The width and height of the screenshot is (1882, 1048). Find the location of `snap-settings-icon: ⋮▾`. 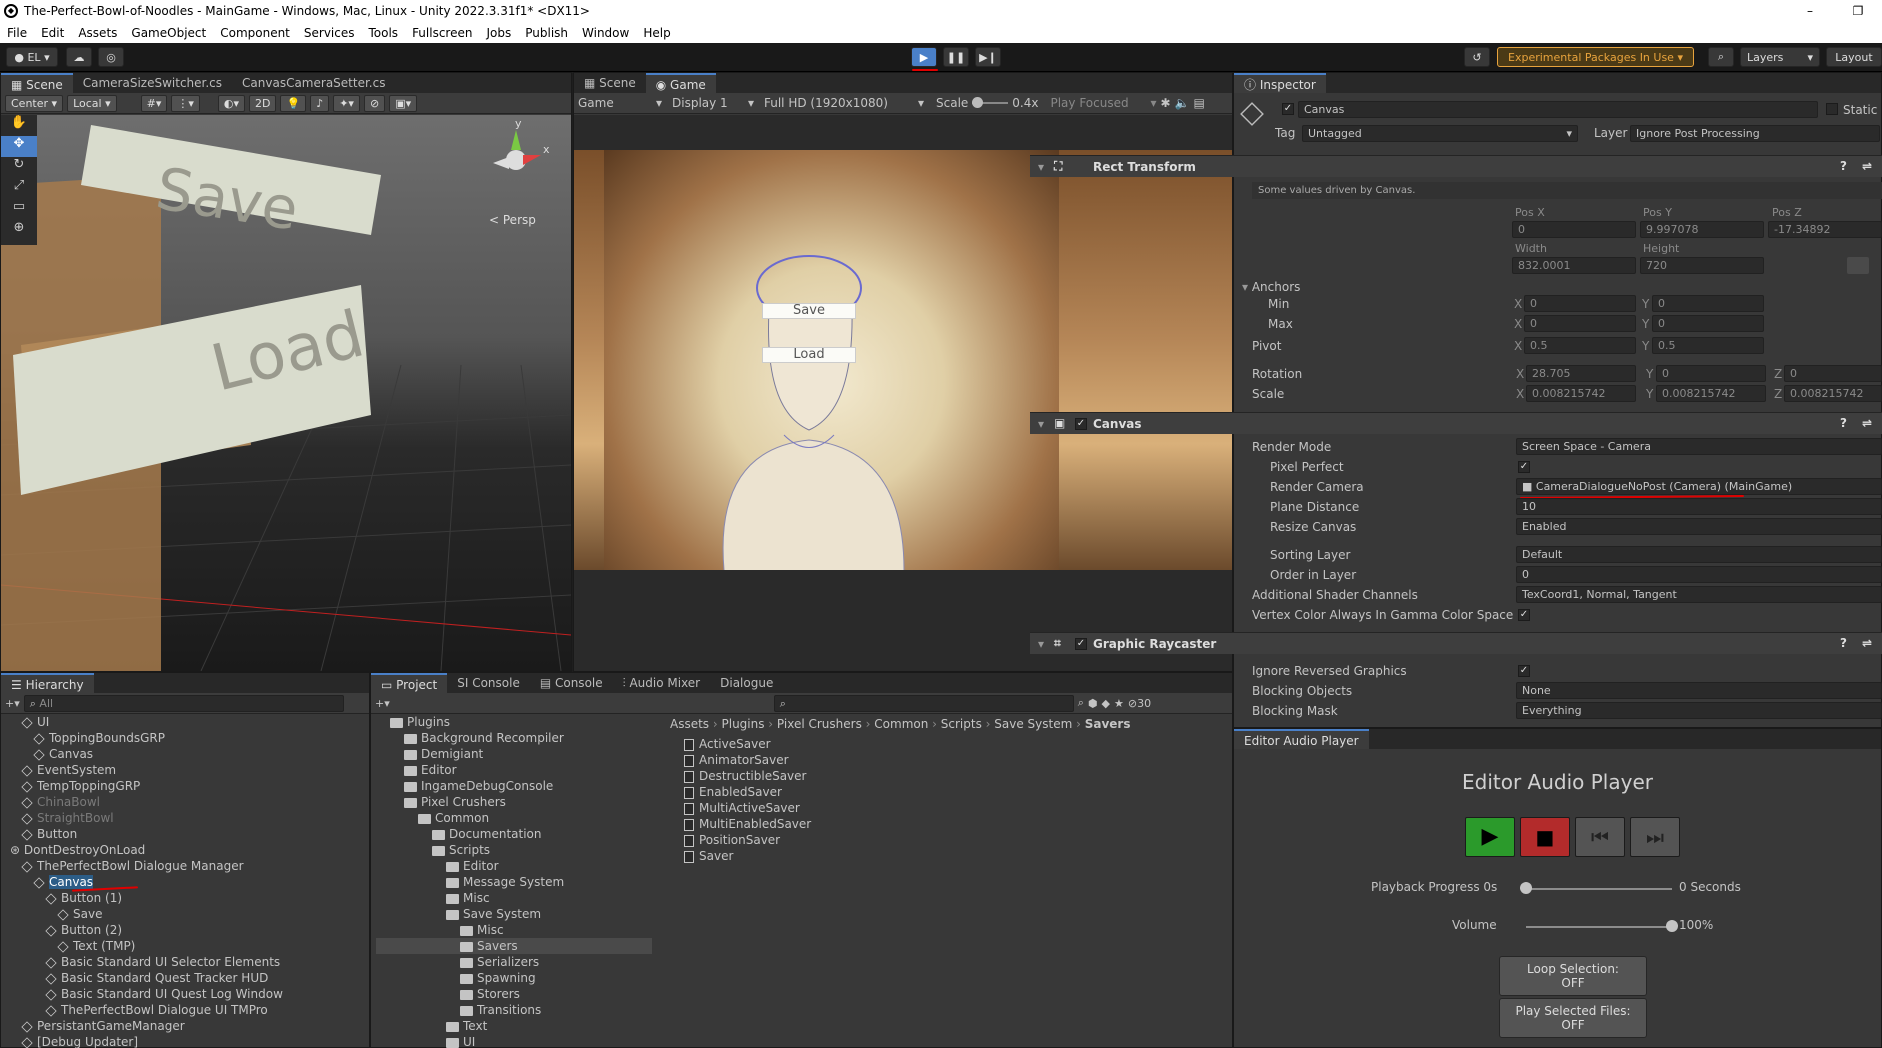

snap-settings-icon: ⋮▾ is located at coordinates (185, 103).